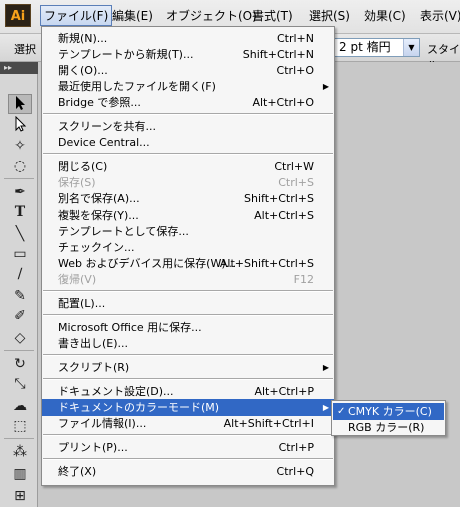 The width and height of the screenshot is (460, 507). What do you see at coordinates (188, 38) in the screenshot?
I see `file-menu-item: 新規(N)... Ctrl+N` at bounding box center [188, 38].